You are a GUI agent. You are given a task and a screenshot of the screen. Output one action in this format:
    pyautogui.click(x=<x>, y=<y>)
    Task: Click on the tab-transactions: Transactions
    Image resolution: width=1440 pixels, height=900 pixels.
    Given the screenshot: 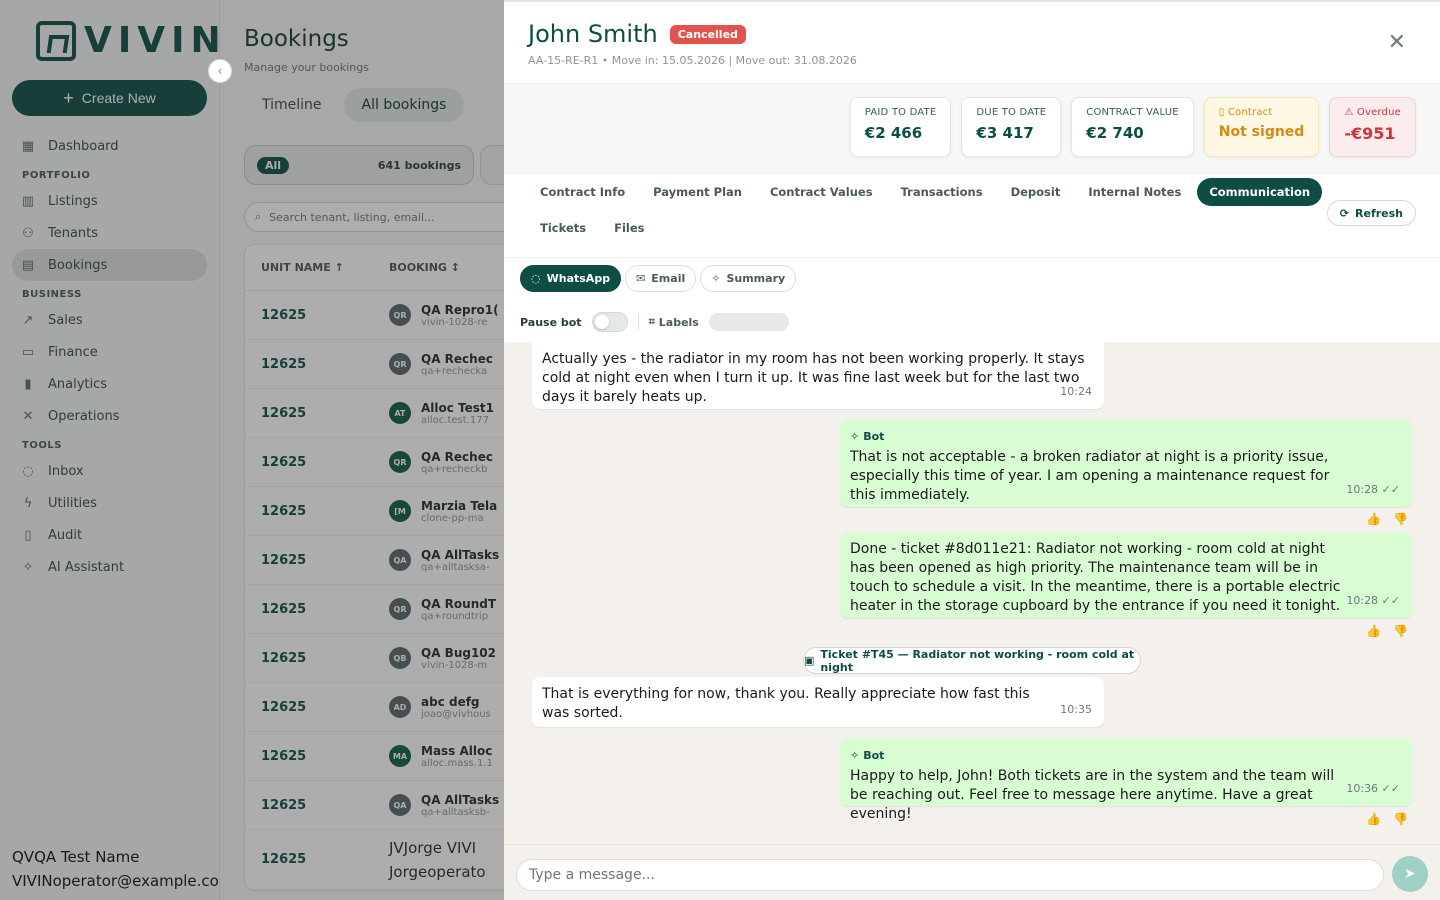 What is the action you would take?
    pyautogui.click(x=942, y=192)
    